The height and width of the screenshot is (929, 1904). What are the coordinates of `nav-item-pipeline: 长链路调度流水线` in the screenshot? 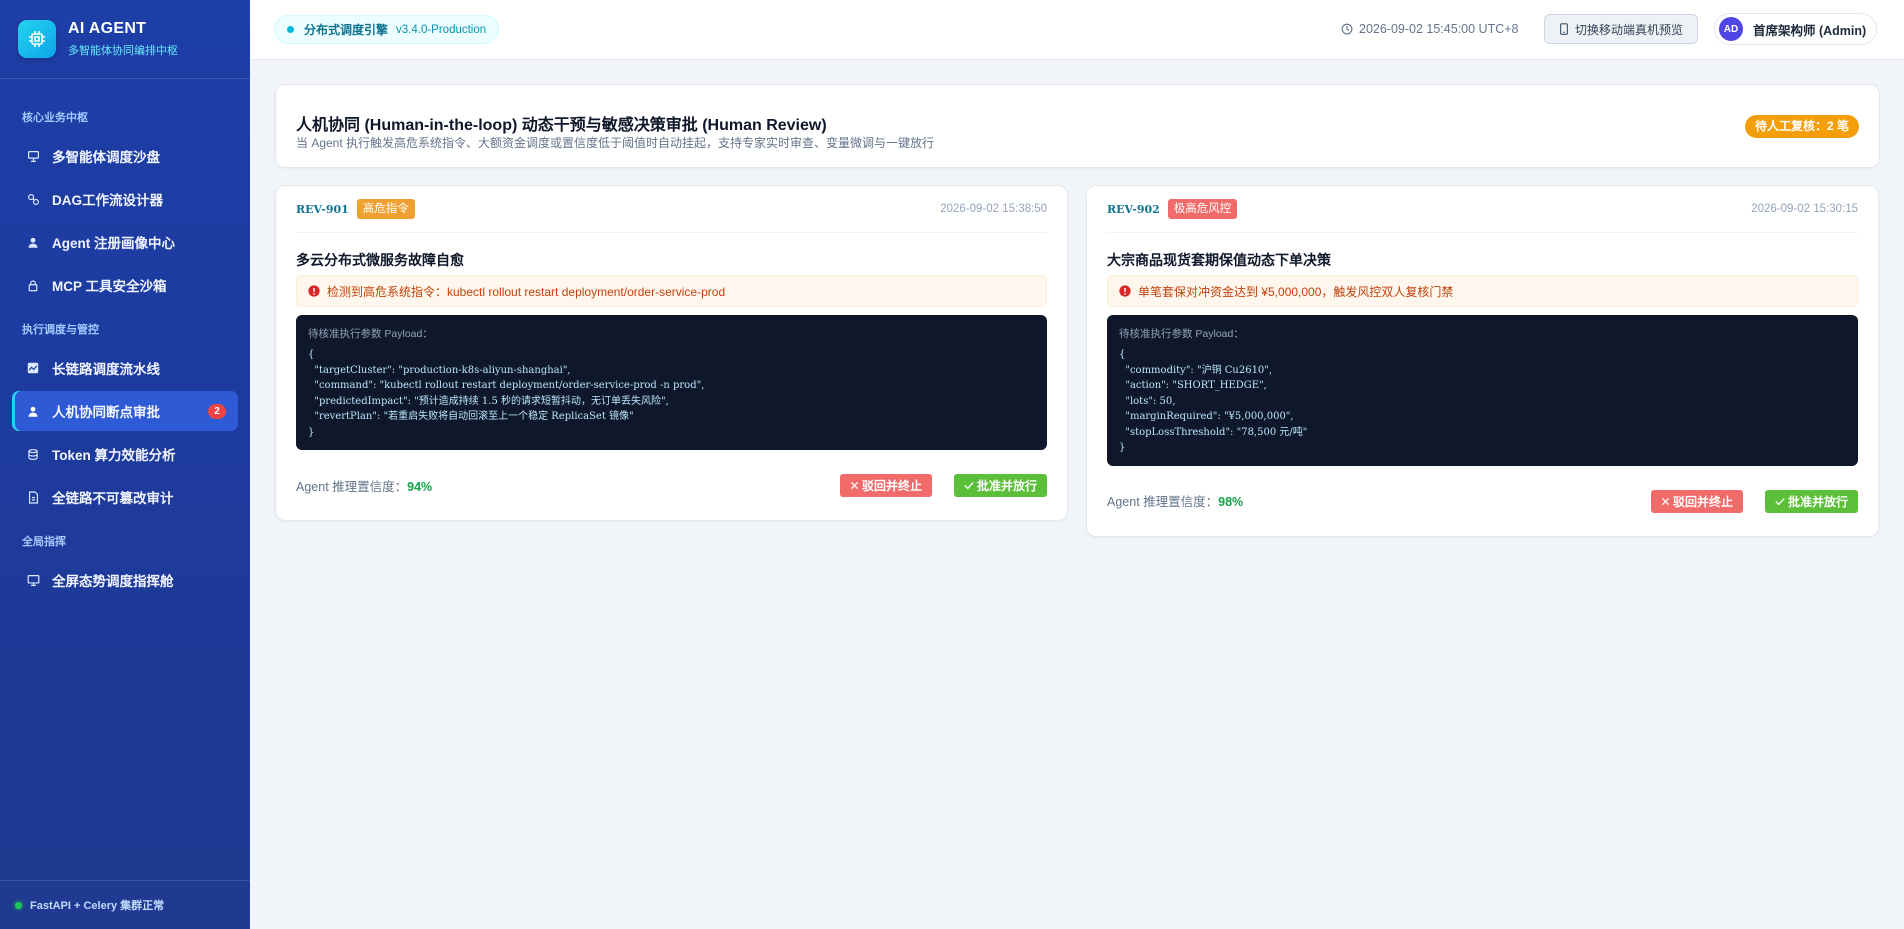 It's located at (125, 368).